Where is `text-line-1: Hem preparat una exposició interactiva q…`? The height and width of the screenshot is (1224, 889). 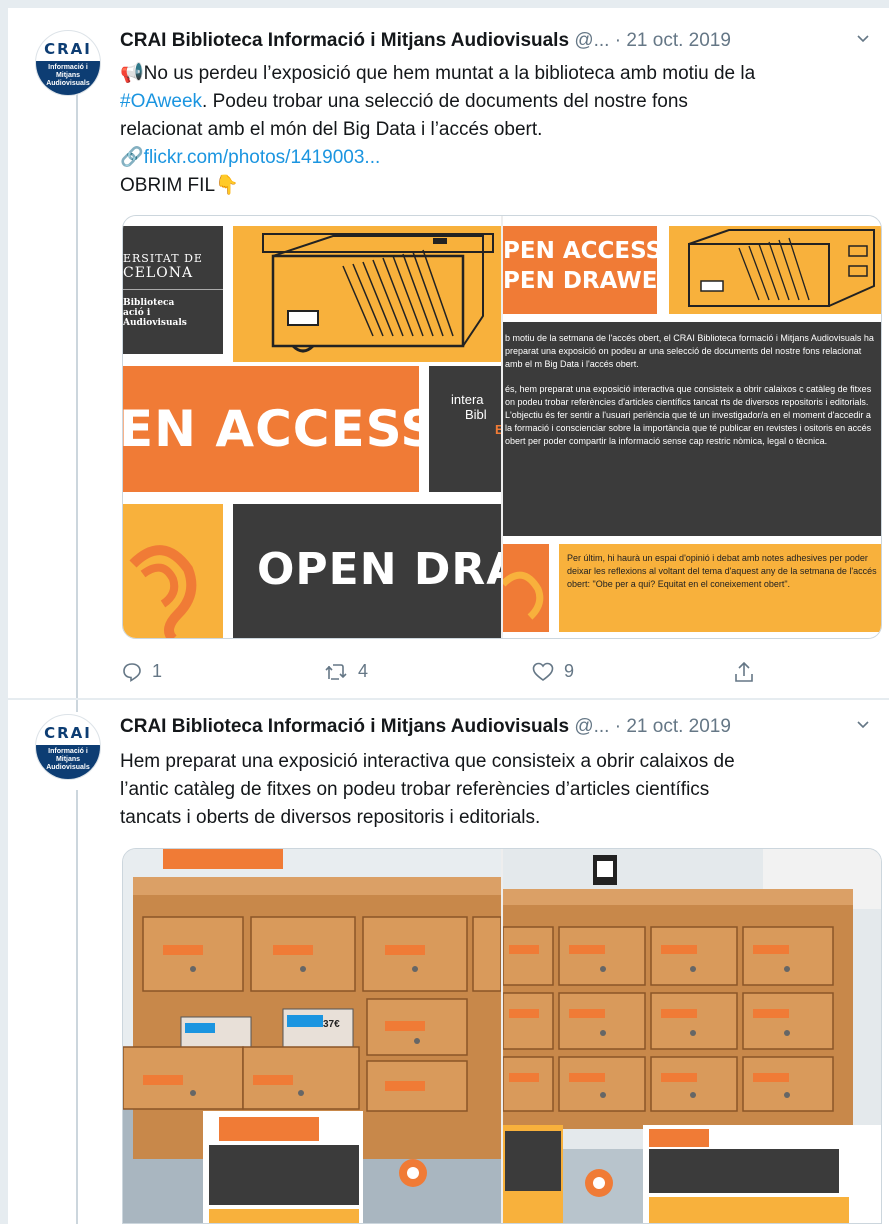
text-line-1: Hem preparat una exposició interactiva q… is located at coordinates (427, 761).